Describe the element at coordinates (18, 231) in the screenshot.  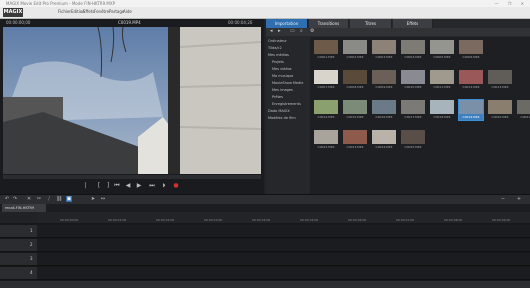
I see `track-header: 1` at that location.